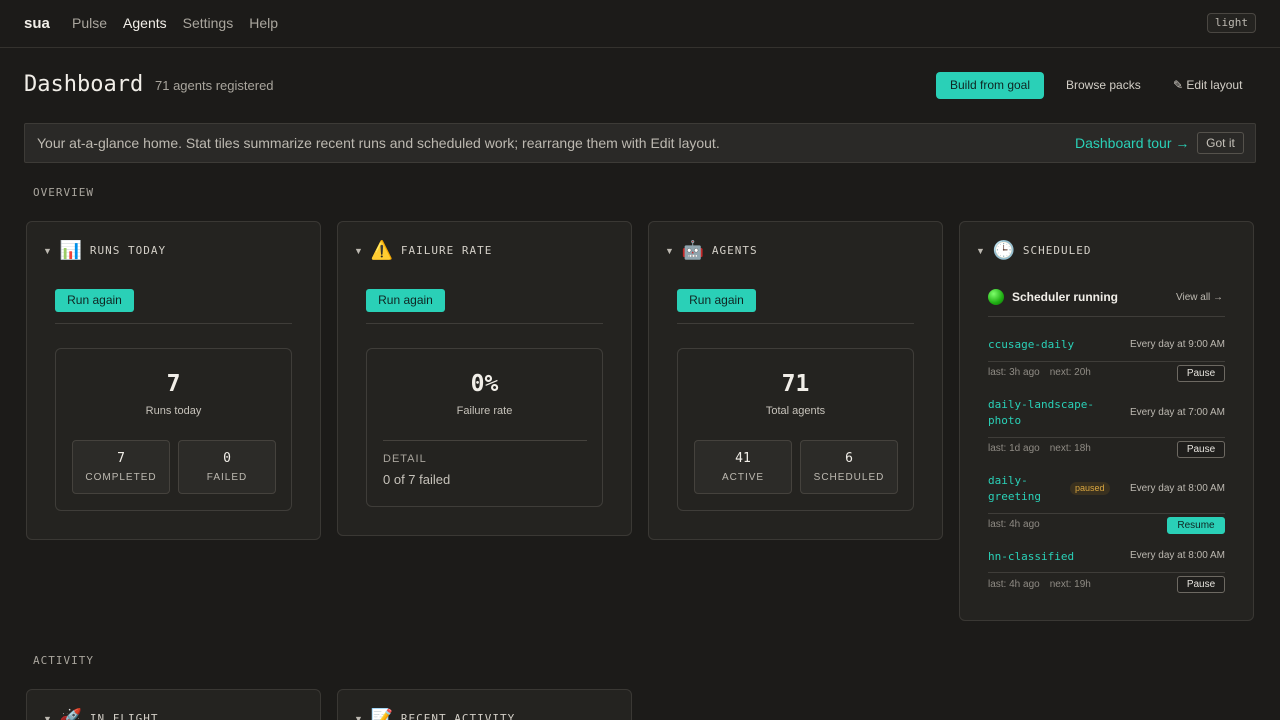  I want to click on nav-link-settings: Settings, so click(208, 23).